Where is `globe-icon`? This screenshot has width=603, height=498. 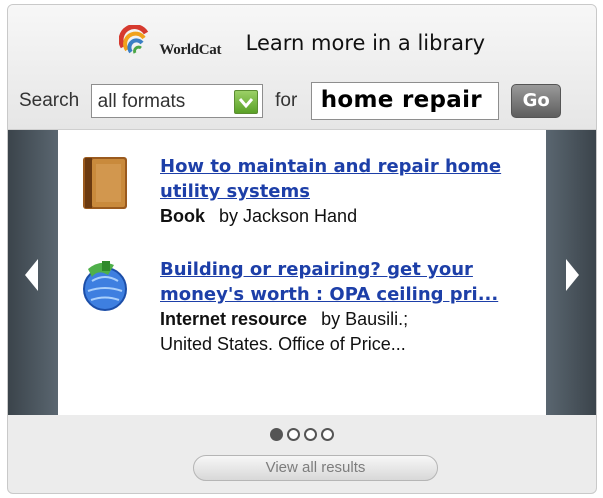 globe-icon is located at coordinates (105, 286).